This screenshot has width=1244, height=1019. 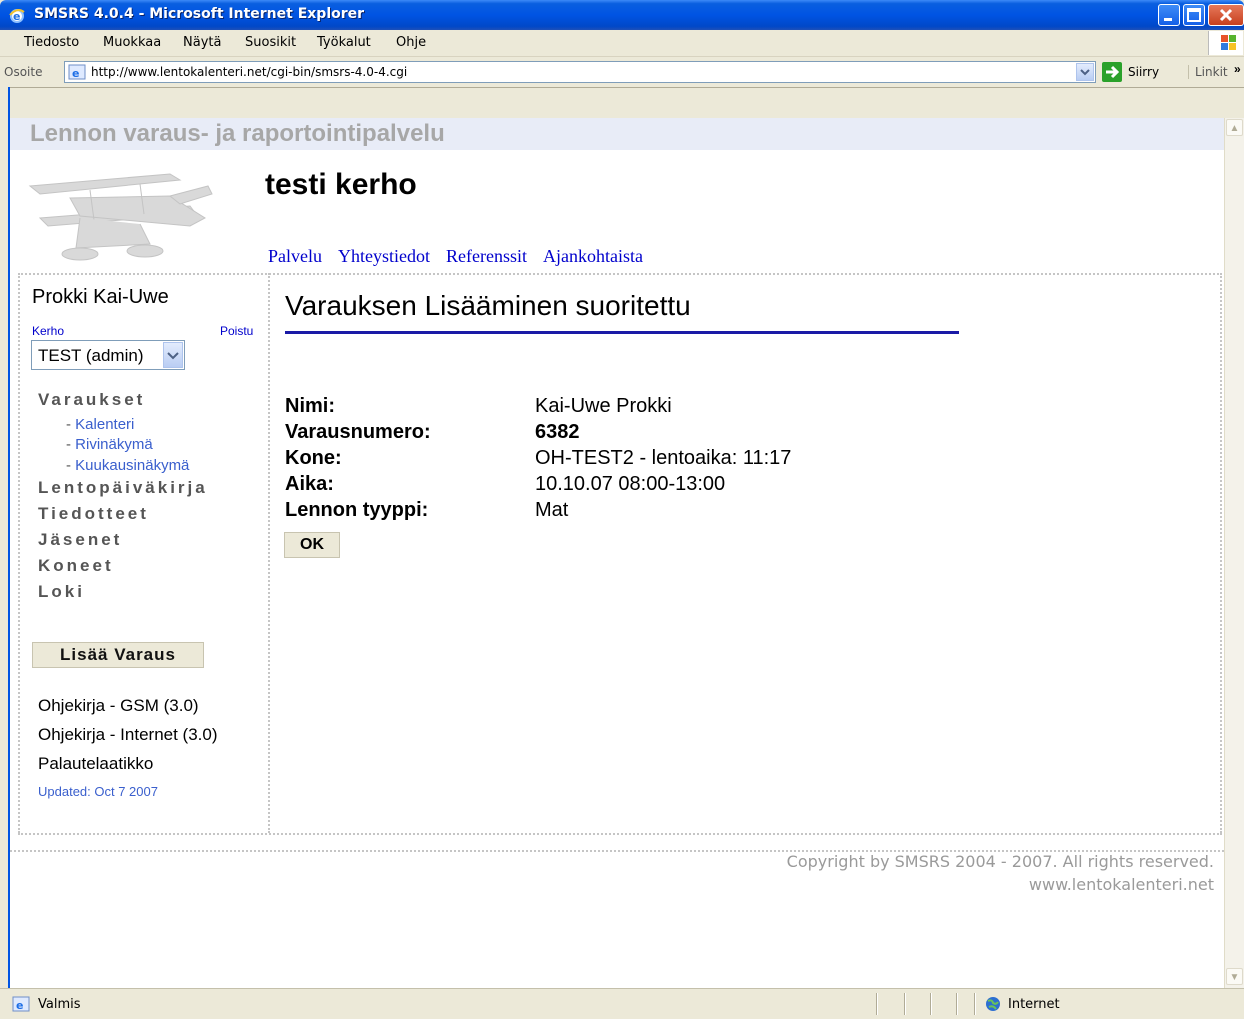 I want to click on address-dropdown-button, so click(x=1085, y=72).